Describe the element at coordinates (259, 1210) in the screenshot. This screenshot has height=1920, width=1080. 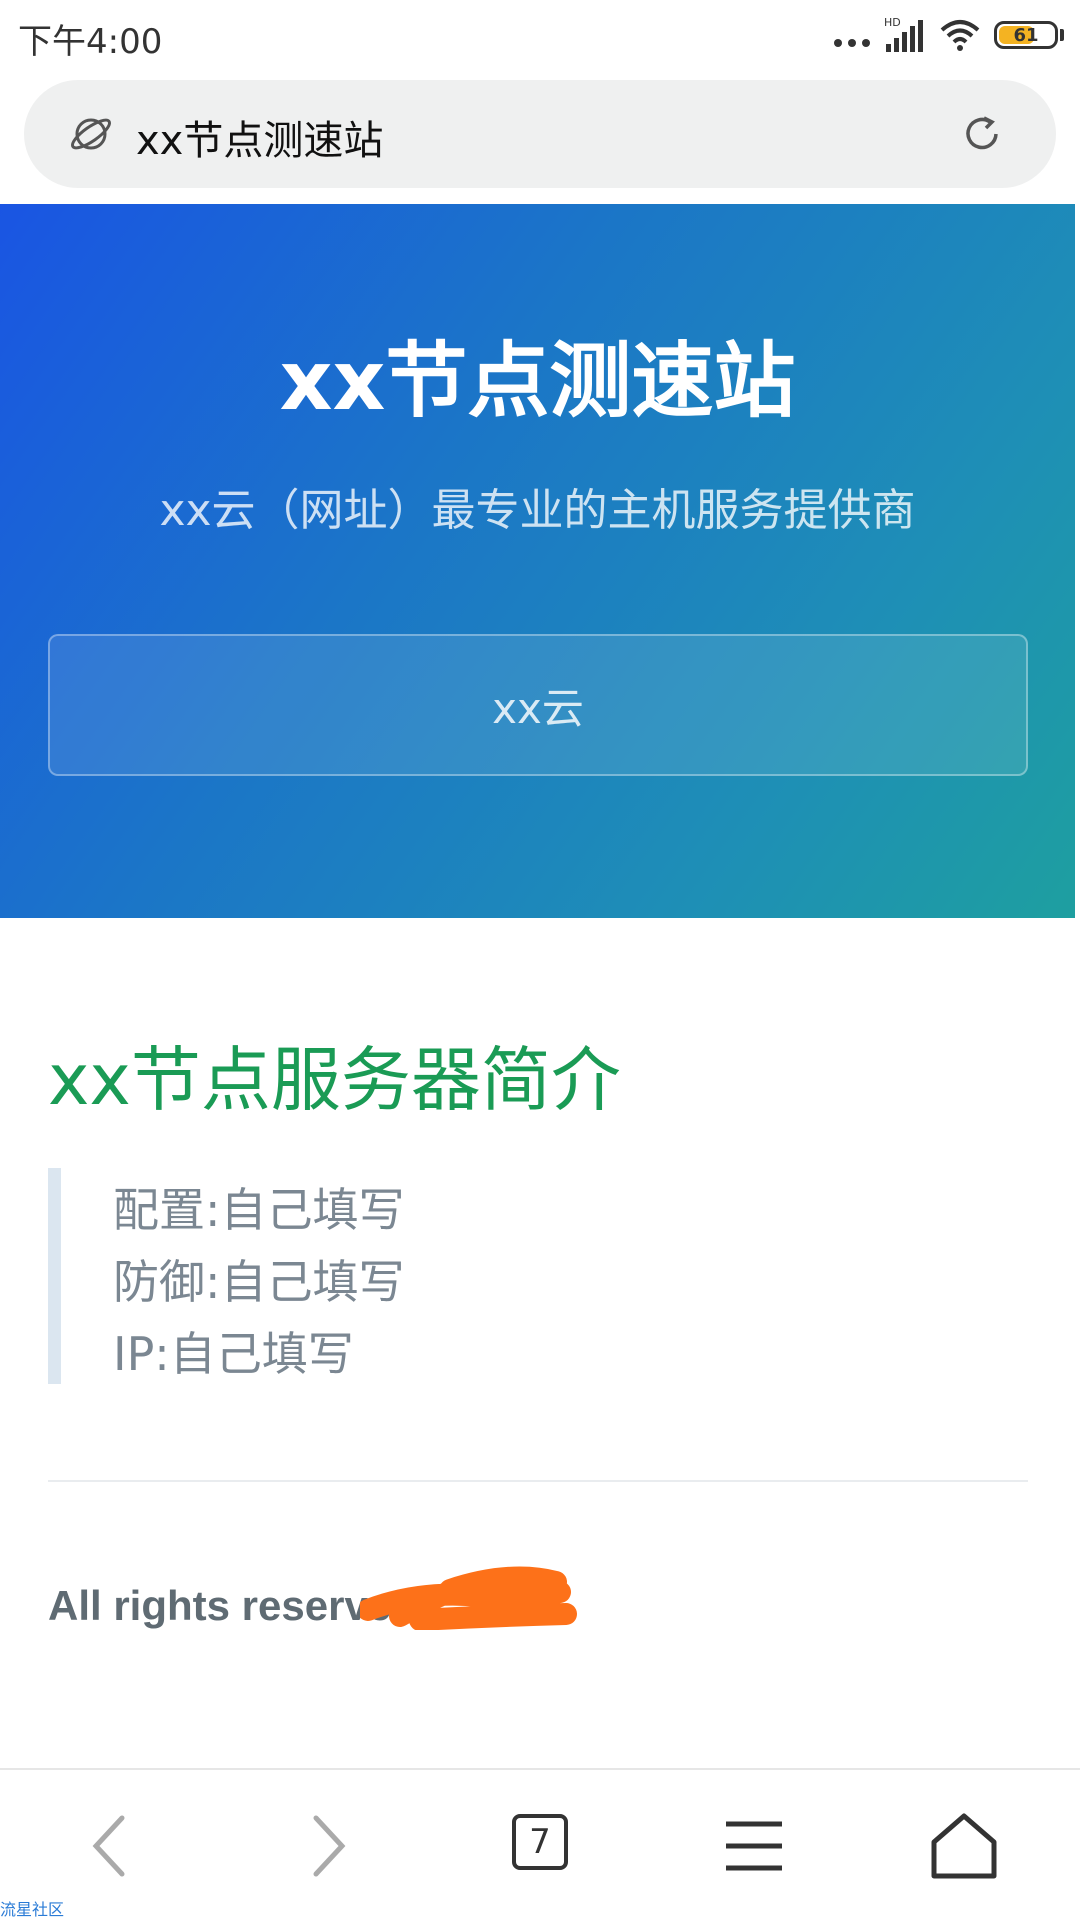
I see `config-line: 配置:自己填写` at that location.